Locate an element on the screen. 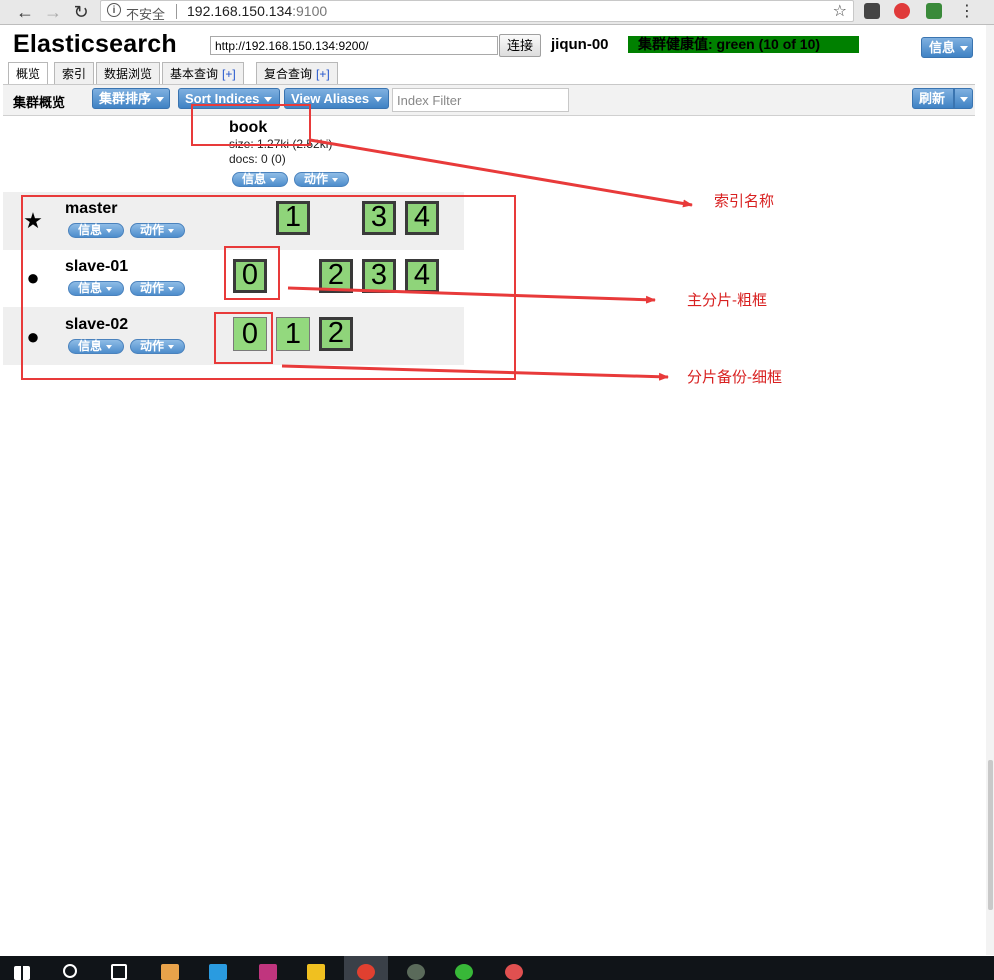 This screenshot has height=980, width=994. url-host: 192.168.150.134 is located at coordinates (240, 11).